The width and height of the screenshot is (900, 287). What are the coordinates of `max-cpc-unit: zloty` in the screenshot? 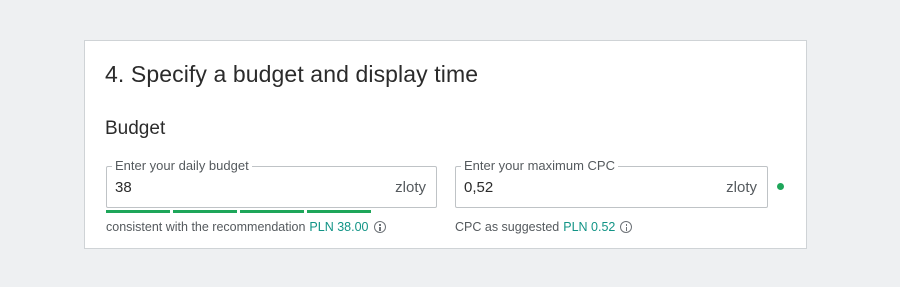 It's located at (741, 187).